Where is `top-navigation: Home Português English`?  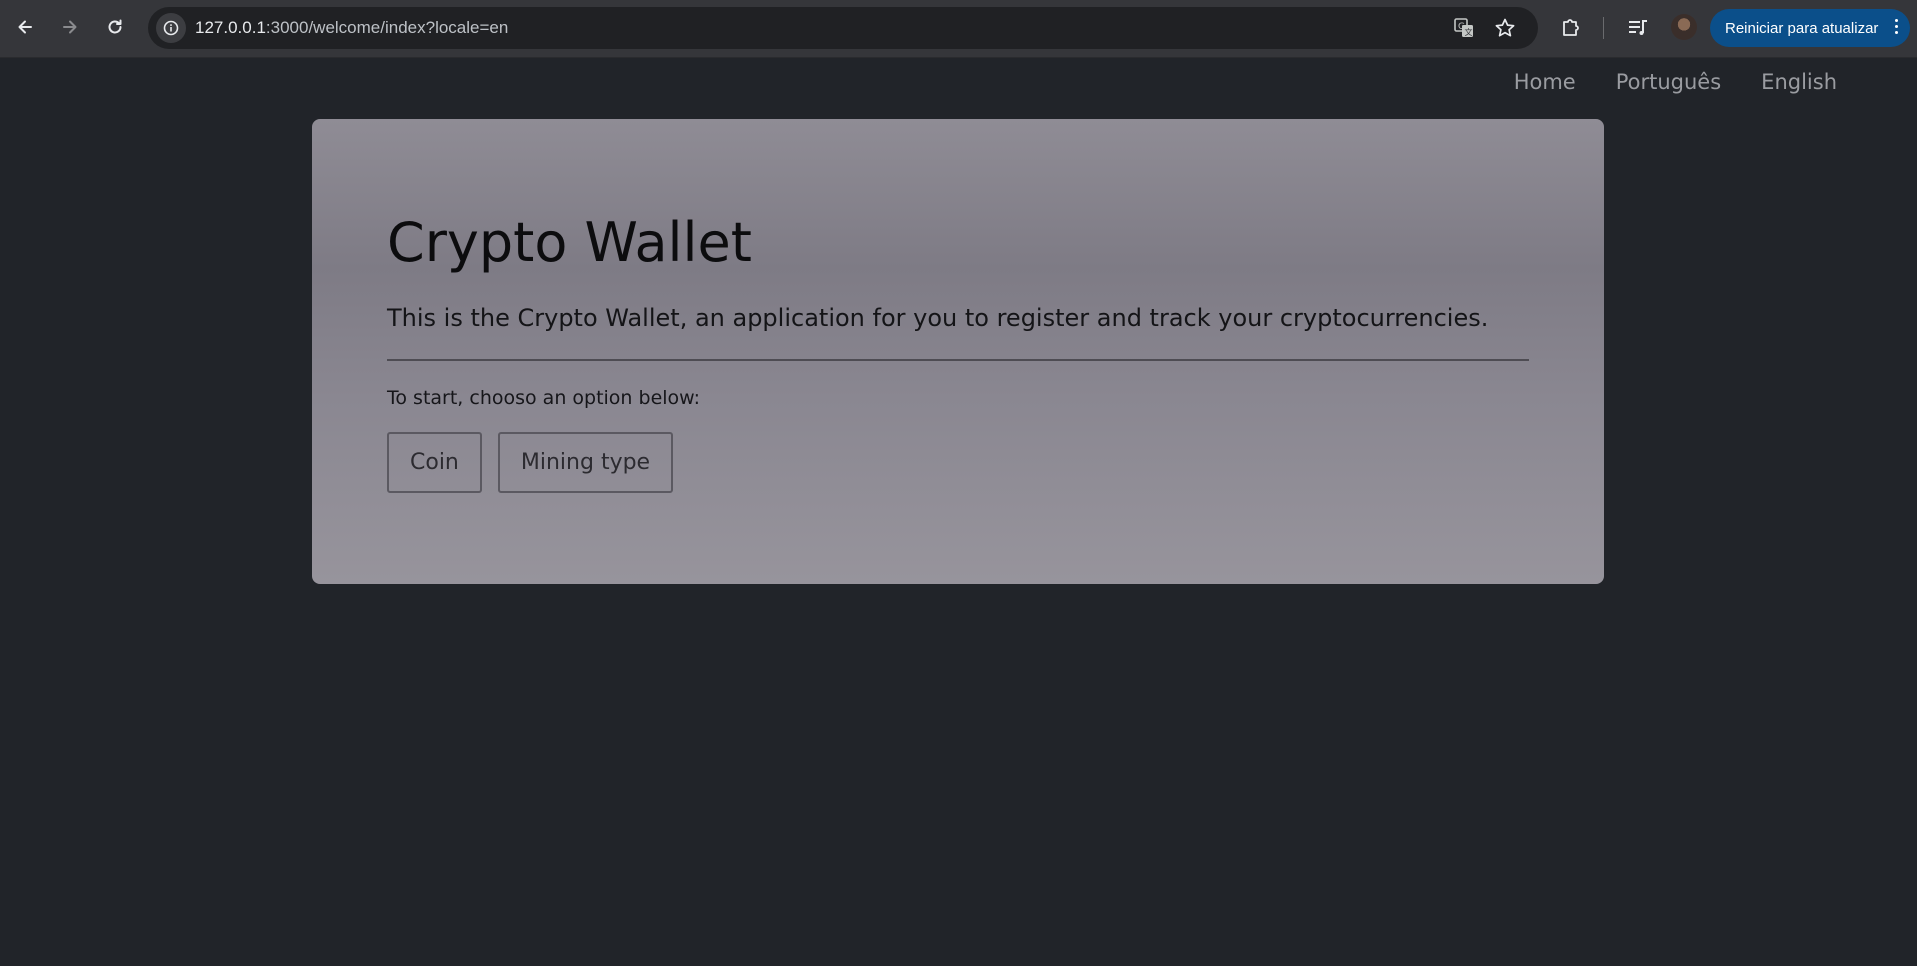 top-navigation: Home Português English is located at coordinates (1675, 82).